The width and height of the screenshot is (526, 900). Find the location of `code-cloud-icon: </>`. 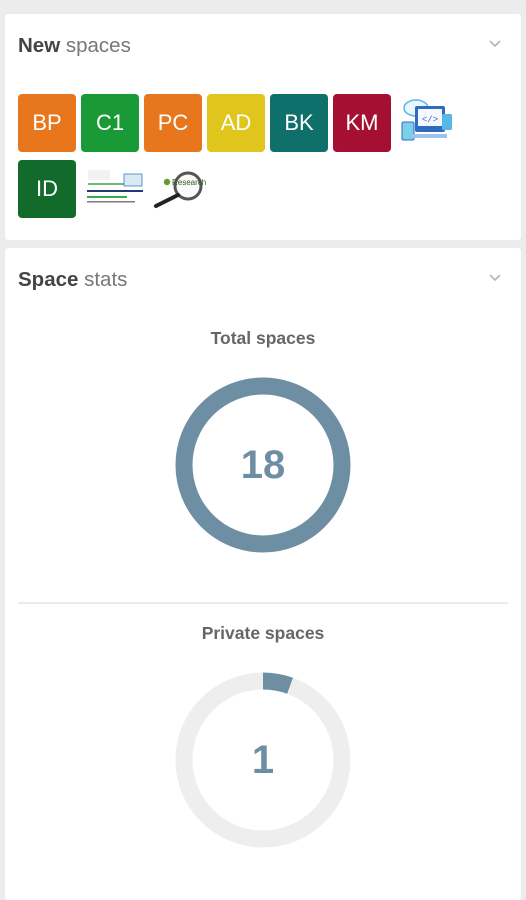

code-cloud-icon: </> is located at coordinates (427, 123).